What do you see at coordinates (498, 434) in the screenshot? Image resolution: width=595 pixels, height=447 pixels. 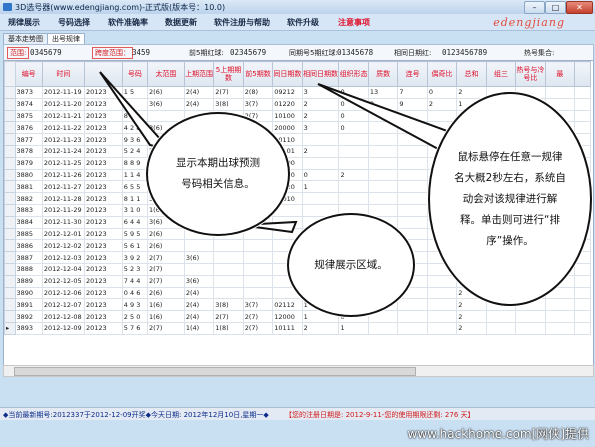 I see `site-watermark: www.hackhome.com[网侠]提供` at bounding box center [498, 434].